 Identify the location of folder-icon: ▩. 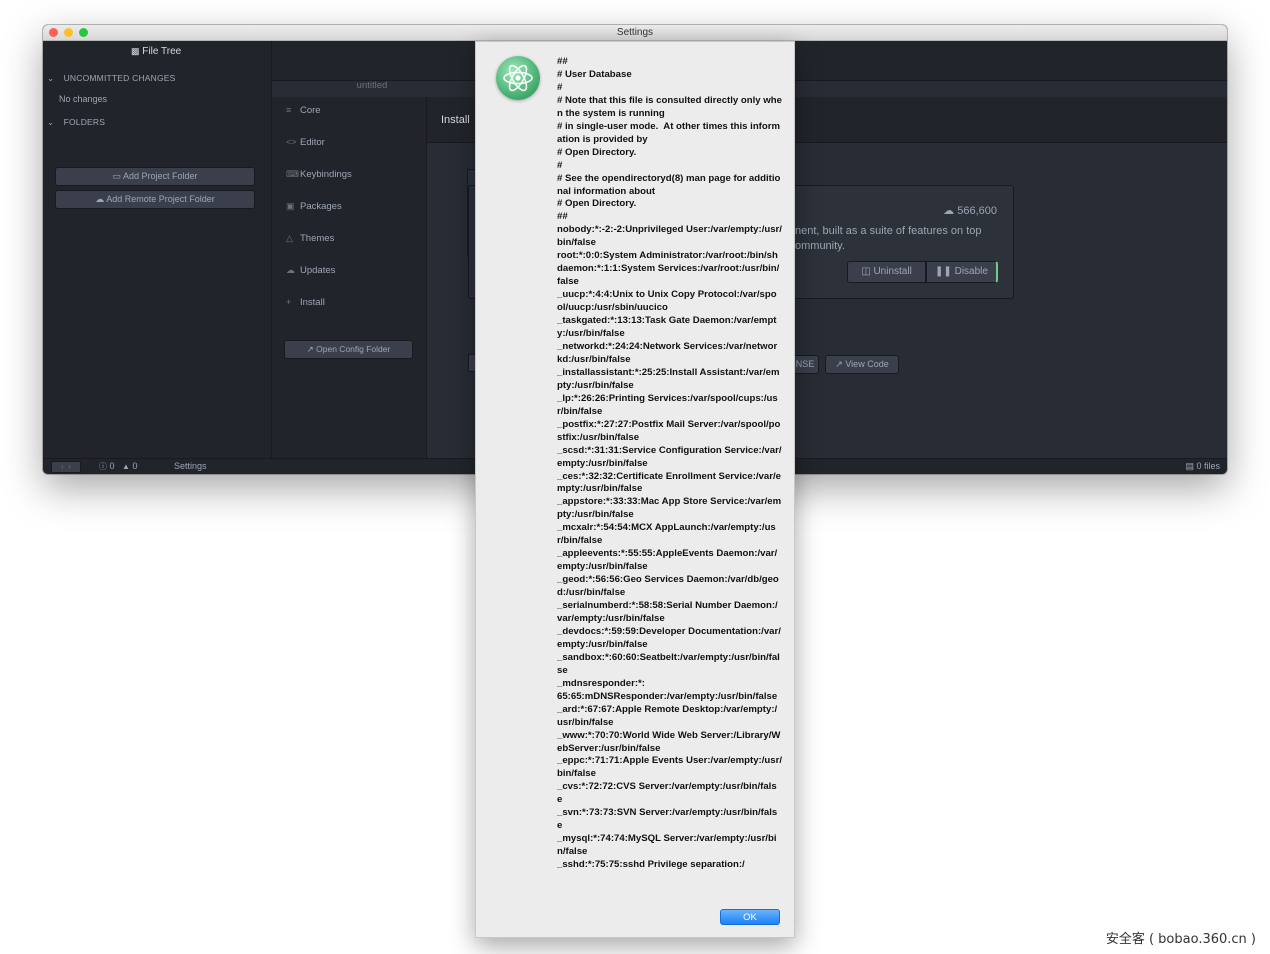
(135, 51).